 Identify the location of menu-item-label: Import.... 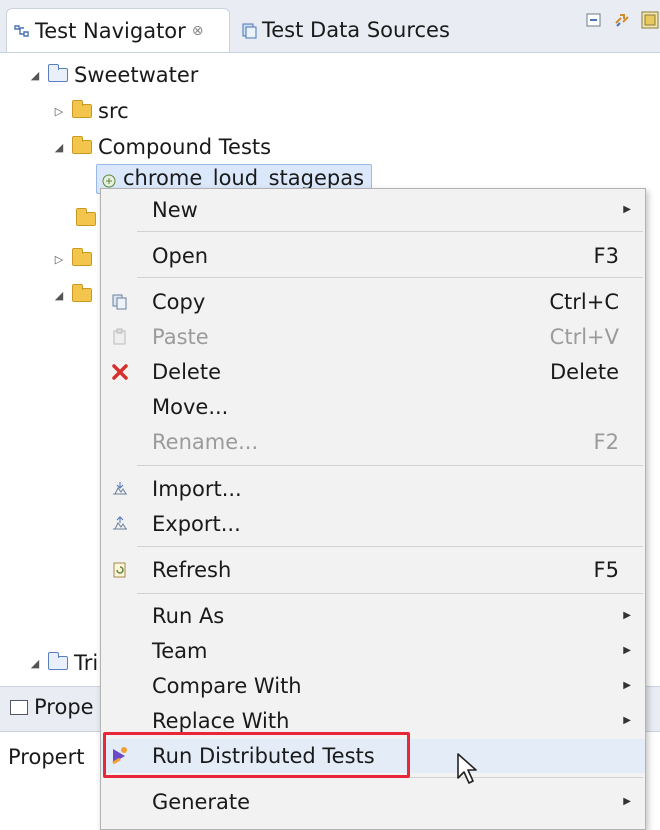
(197, 489).